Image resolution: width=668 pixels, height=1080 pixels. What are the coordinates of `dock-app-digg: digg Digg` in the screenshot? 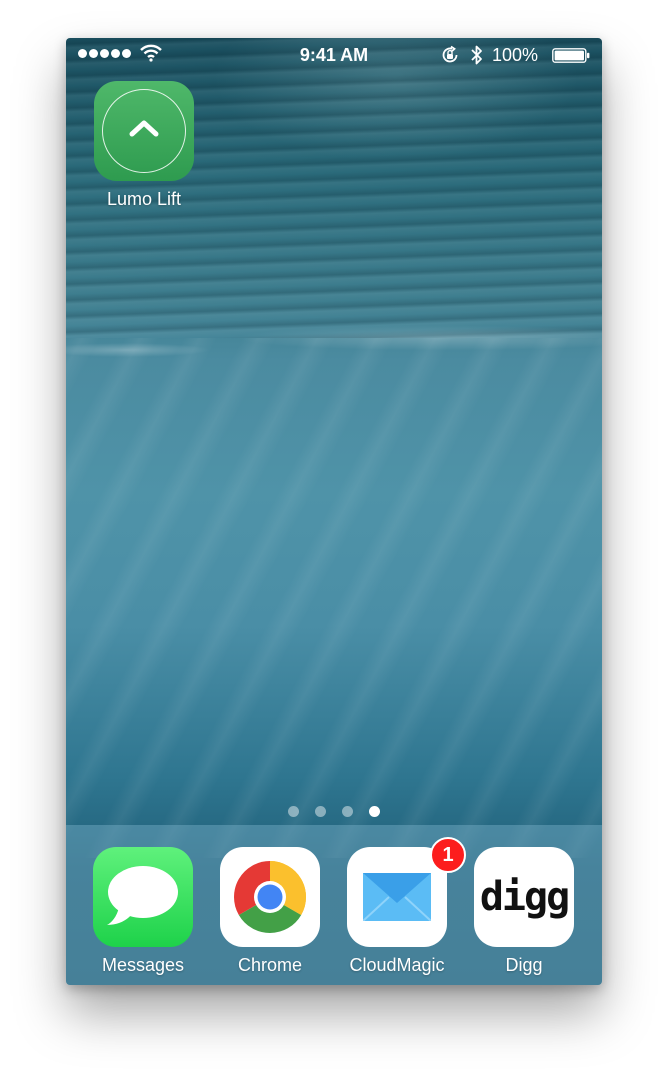 It's located at (524, 911).